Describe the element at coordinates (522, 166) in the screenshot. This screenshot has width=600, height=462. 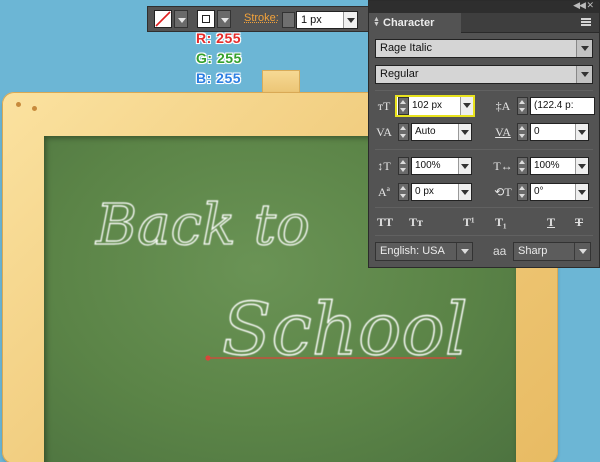
I see `horizontal-scale-stepper` at that location.